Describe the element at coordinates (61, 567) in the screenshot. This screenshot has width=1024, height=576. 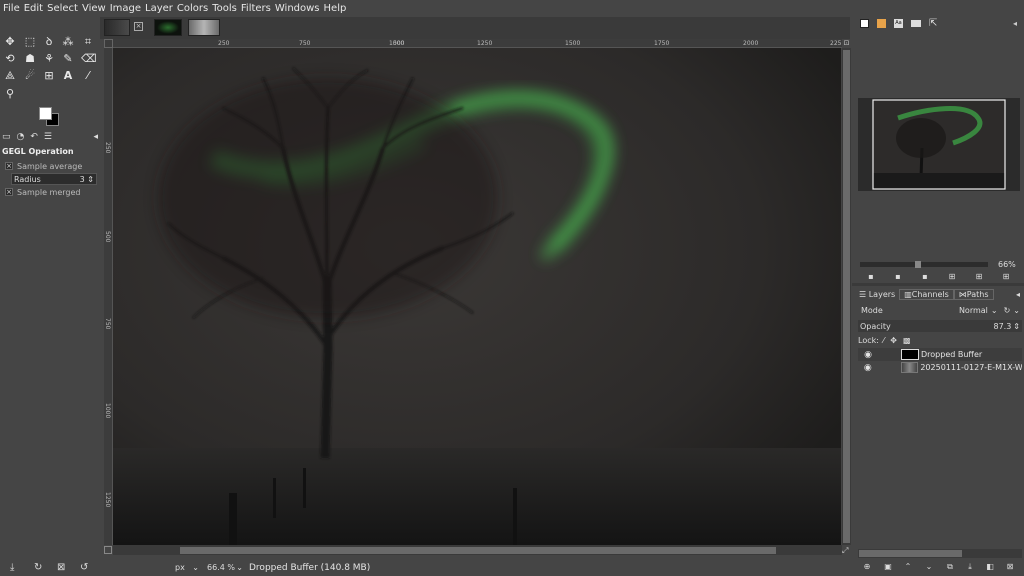
I see `delete-tool-preset-icon: ⊠` at that location.